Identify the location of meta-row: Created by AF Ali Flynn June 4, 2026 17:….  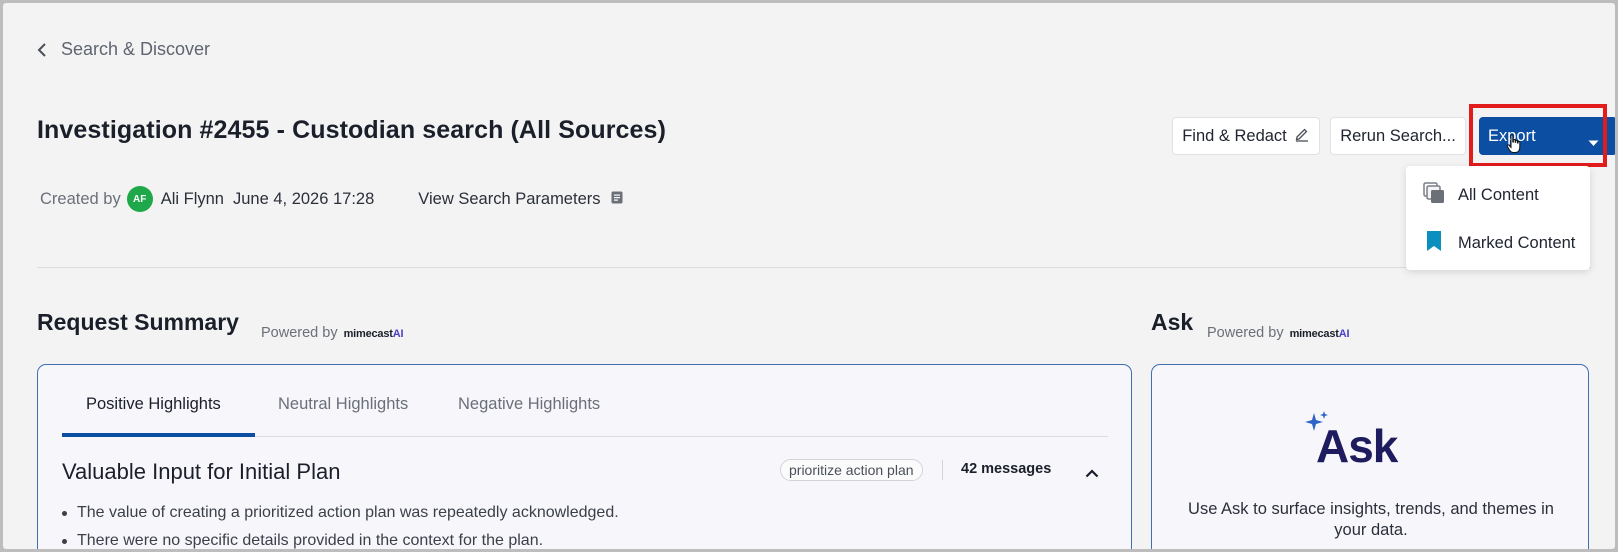
(331, 199).